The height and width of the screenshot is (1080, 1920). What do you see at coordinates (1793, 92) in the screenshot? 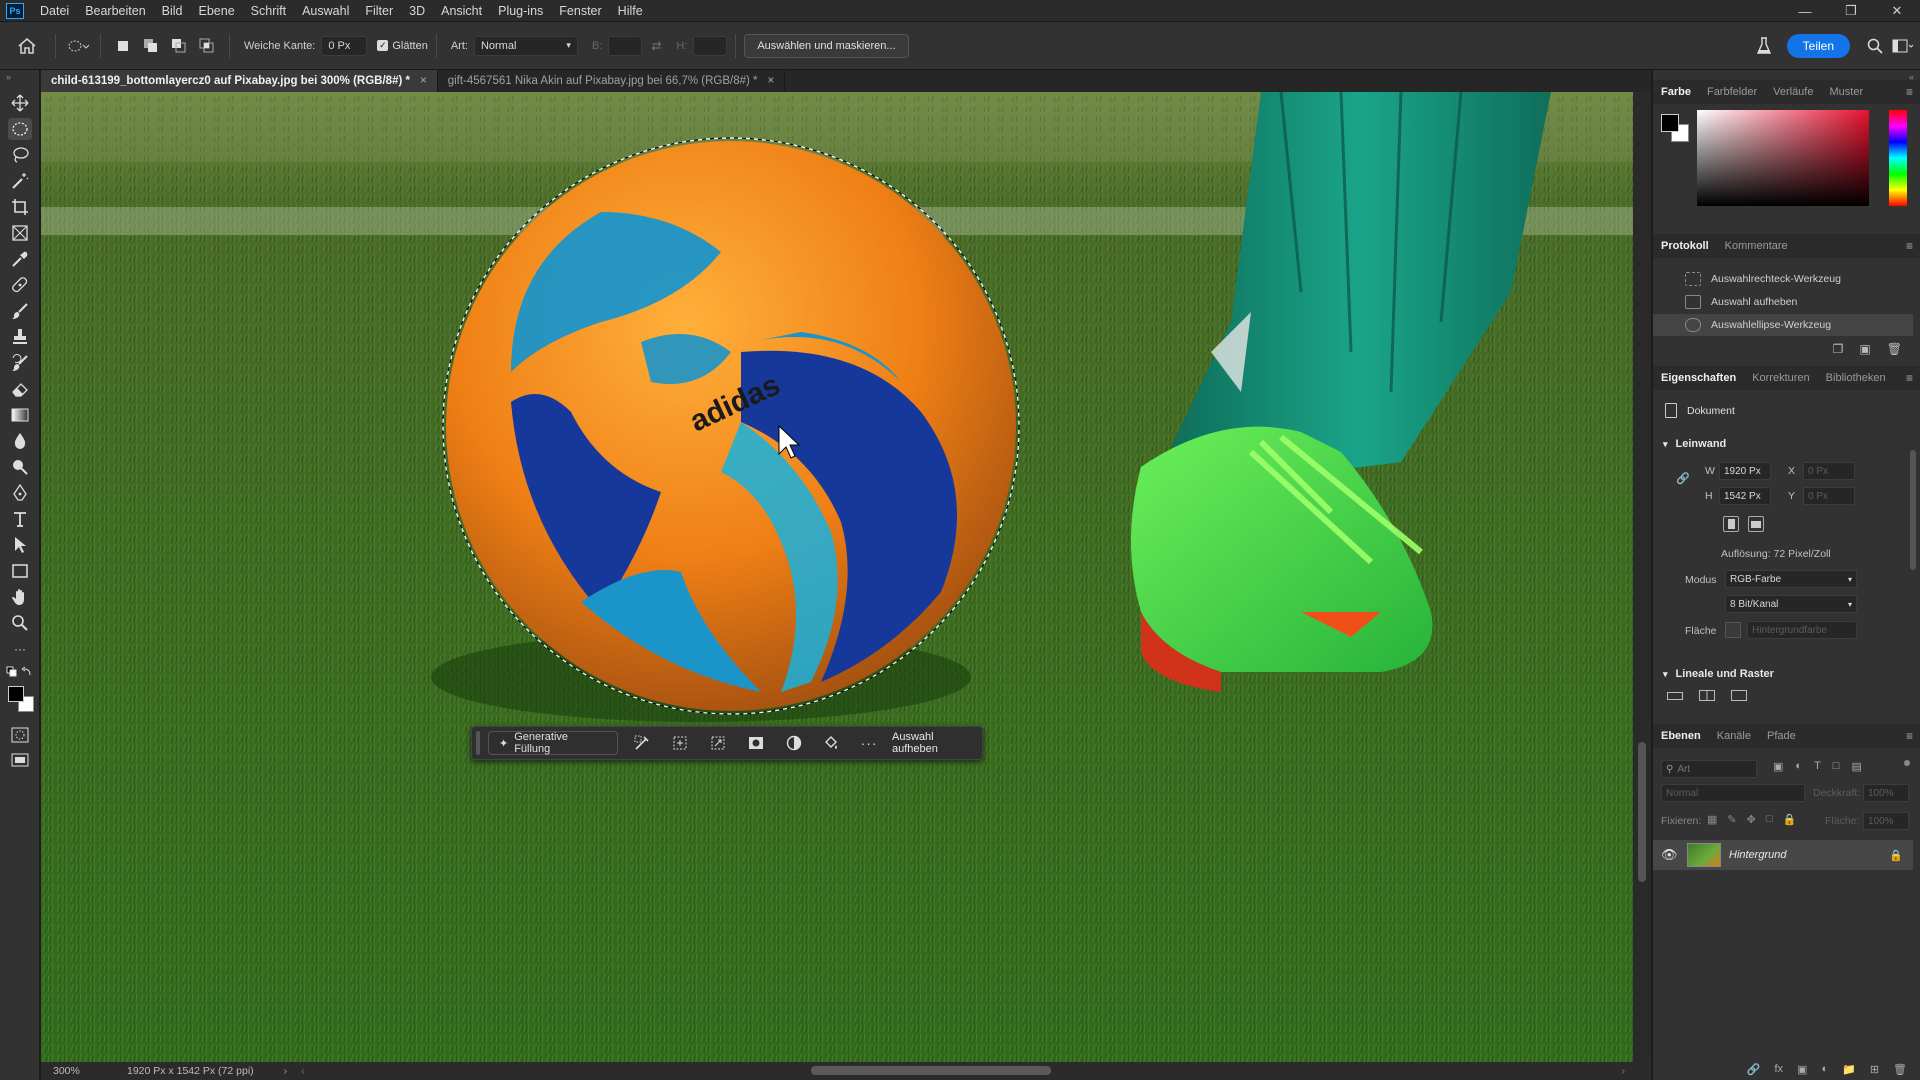
I see `tab-verlaeufe: Verläufe` at bounding box center [1793, 92].